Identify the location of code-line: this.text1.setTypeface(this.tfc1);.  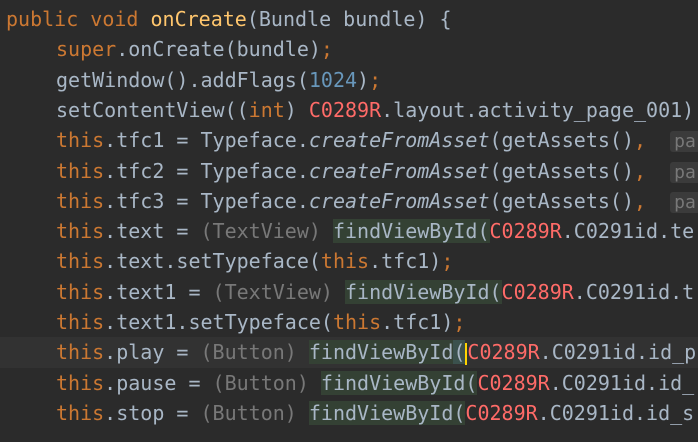
(349, 322).